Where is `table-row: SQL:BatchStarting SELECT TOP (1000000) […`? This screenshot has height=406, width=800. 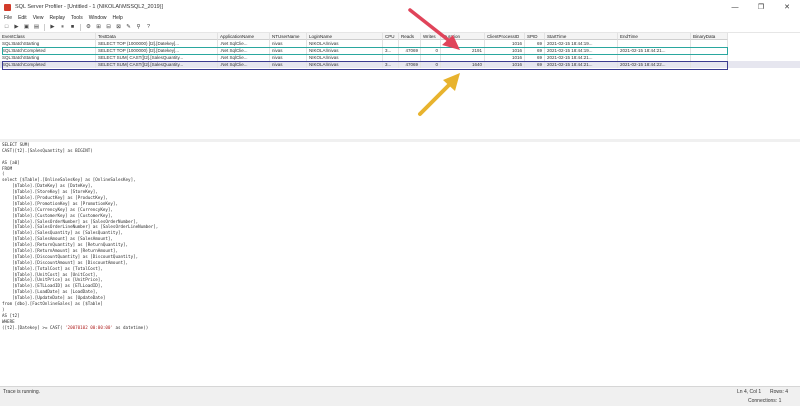 table-row: SQL:BatchStarting SELECT TOP (1000000) [… is located at coordinates (400, 43).